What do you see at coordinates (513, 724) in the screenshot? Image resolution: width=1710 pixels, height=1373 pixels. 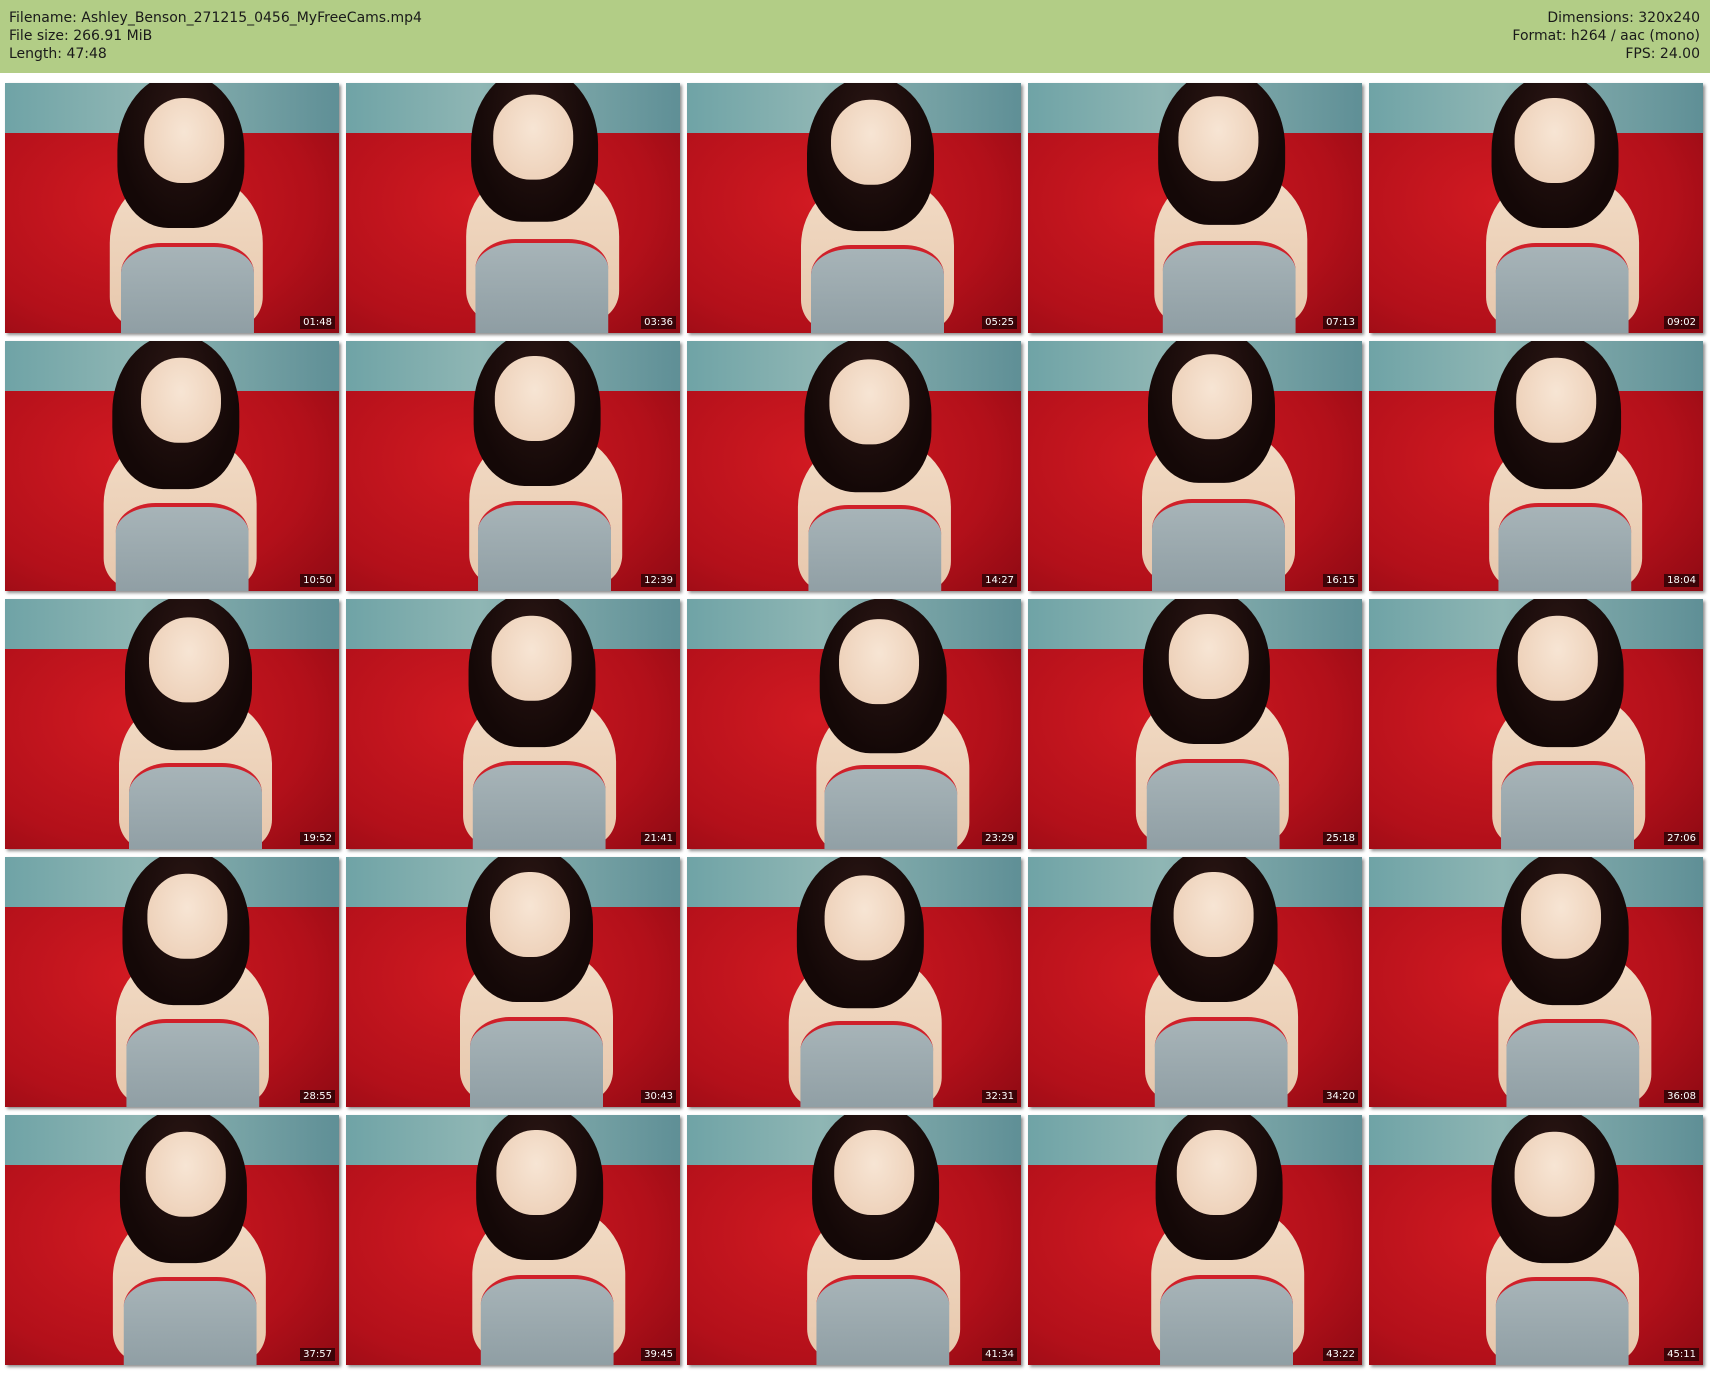 I see `video-thumbnail: 21:41` at bounding box center [513, 724].